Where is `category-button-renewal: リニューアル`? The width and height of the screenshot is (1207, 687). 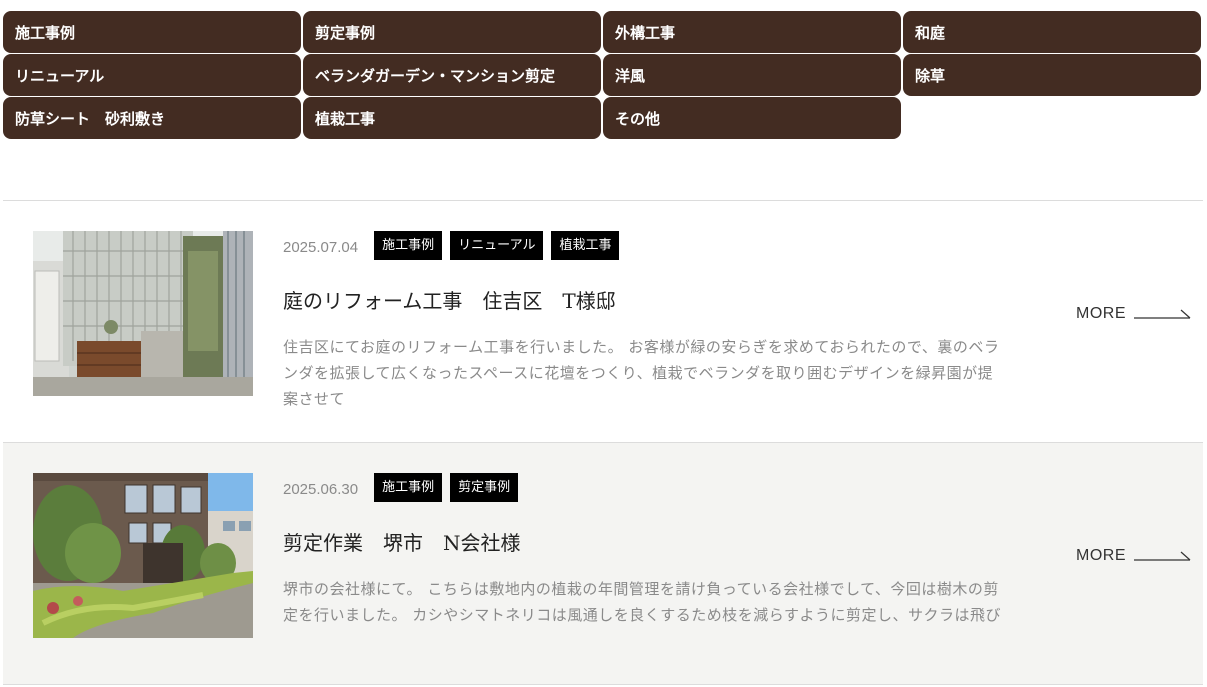
category-button-renewal: リニューアル is located at coordinates (152, 75).